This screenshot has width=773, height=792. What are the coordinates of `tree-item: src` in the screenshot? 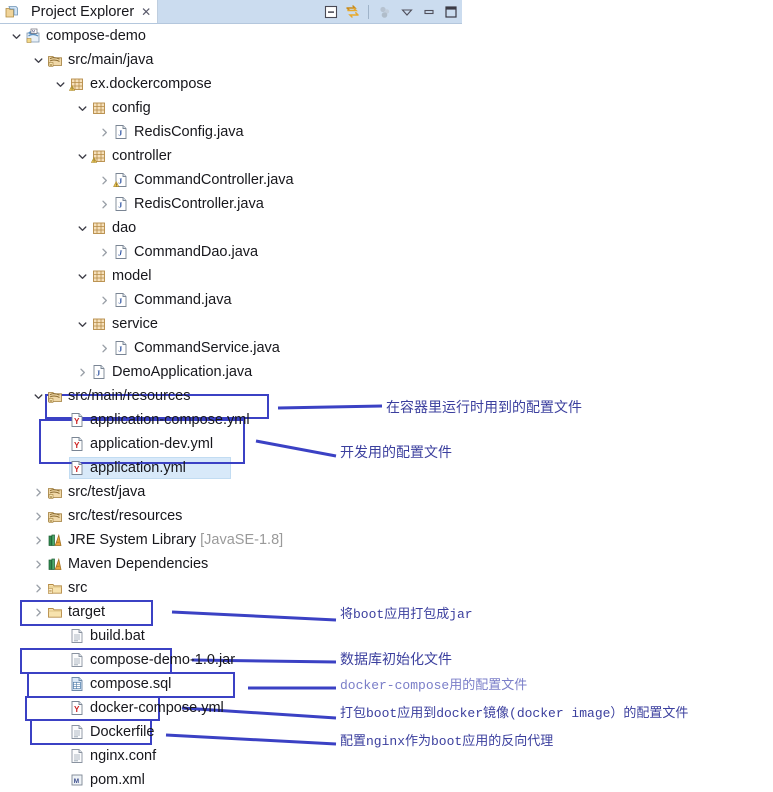 It's located at (386, 588).